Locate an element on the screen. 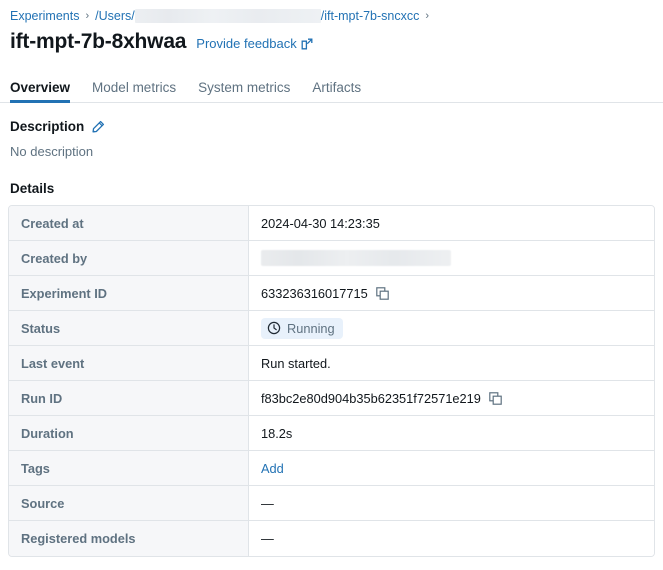  row-label-created-at: Created at is located at coordinates (129, 223).